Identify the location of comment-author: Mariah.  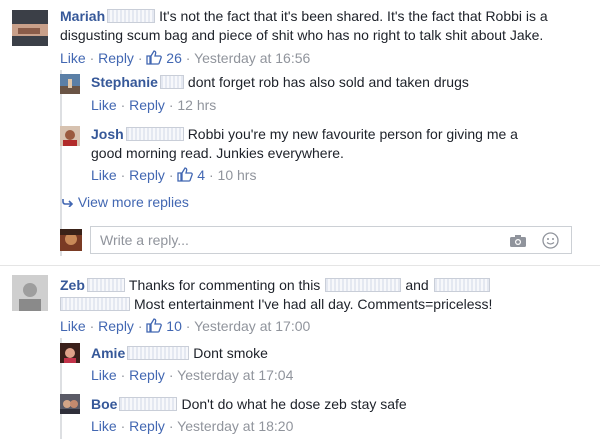
(82, 16).